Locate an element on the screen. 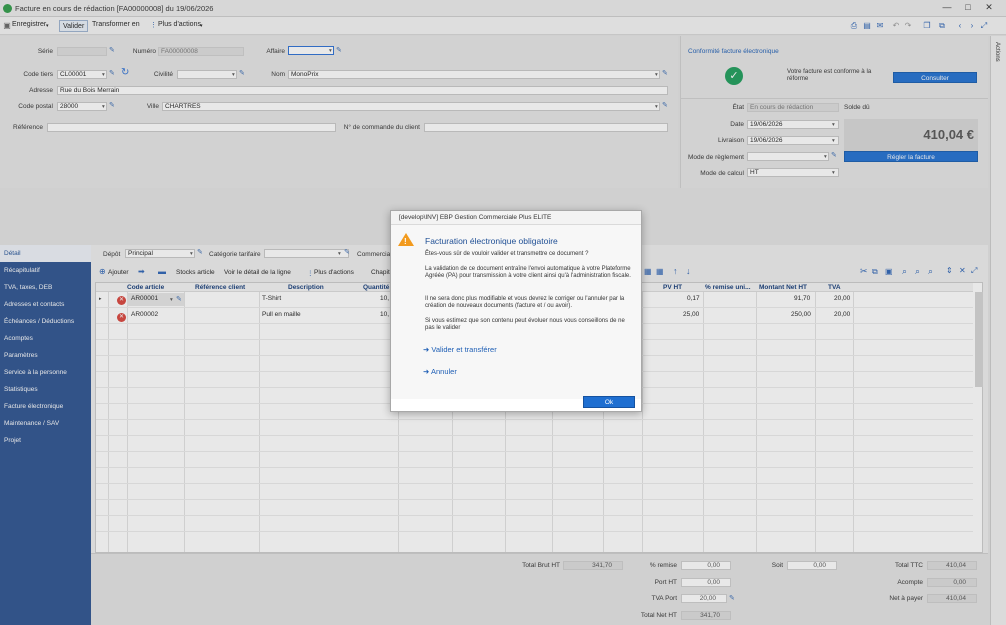 This screenshot has height=625, width=1006. cancel-label: Annuler is located at coordinates (443, 371).